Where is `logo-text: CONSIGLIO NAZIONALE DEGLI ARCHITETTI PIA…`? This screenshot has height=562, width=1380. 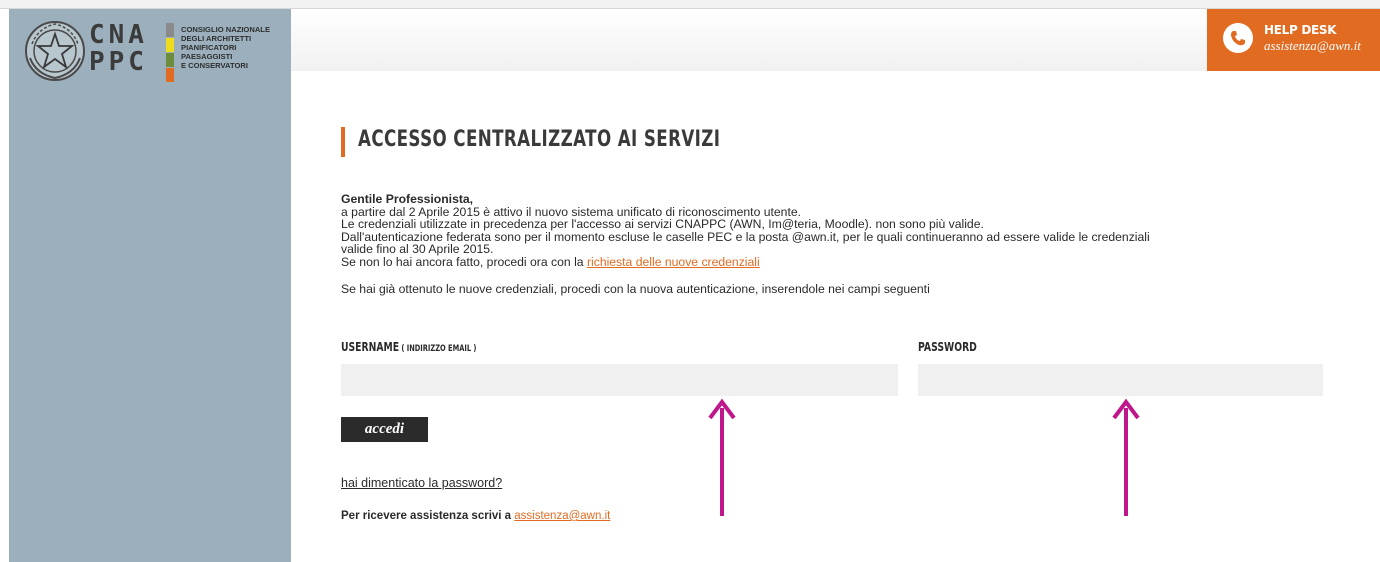 logo-text: CONSIGLIO NAZIONALE DEGLI ARCHITETTI PIA… is located at coordinates (238, 47).